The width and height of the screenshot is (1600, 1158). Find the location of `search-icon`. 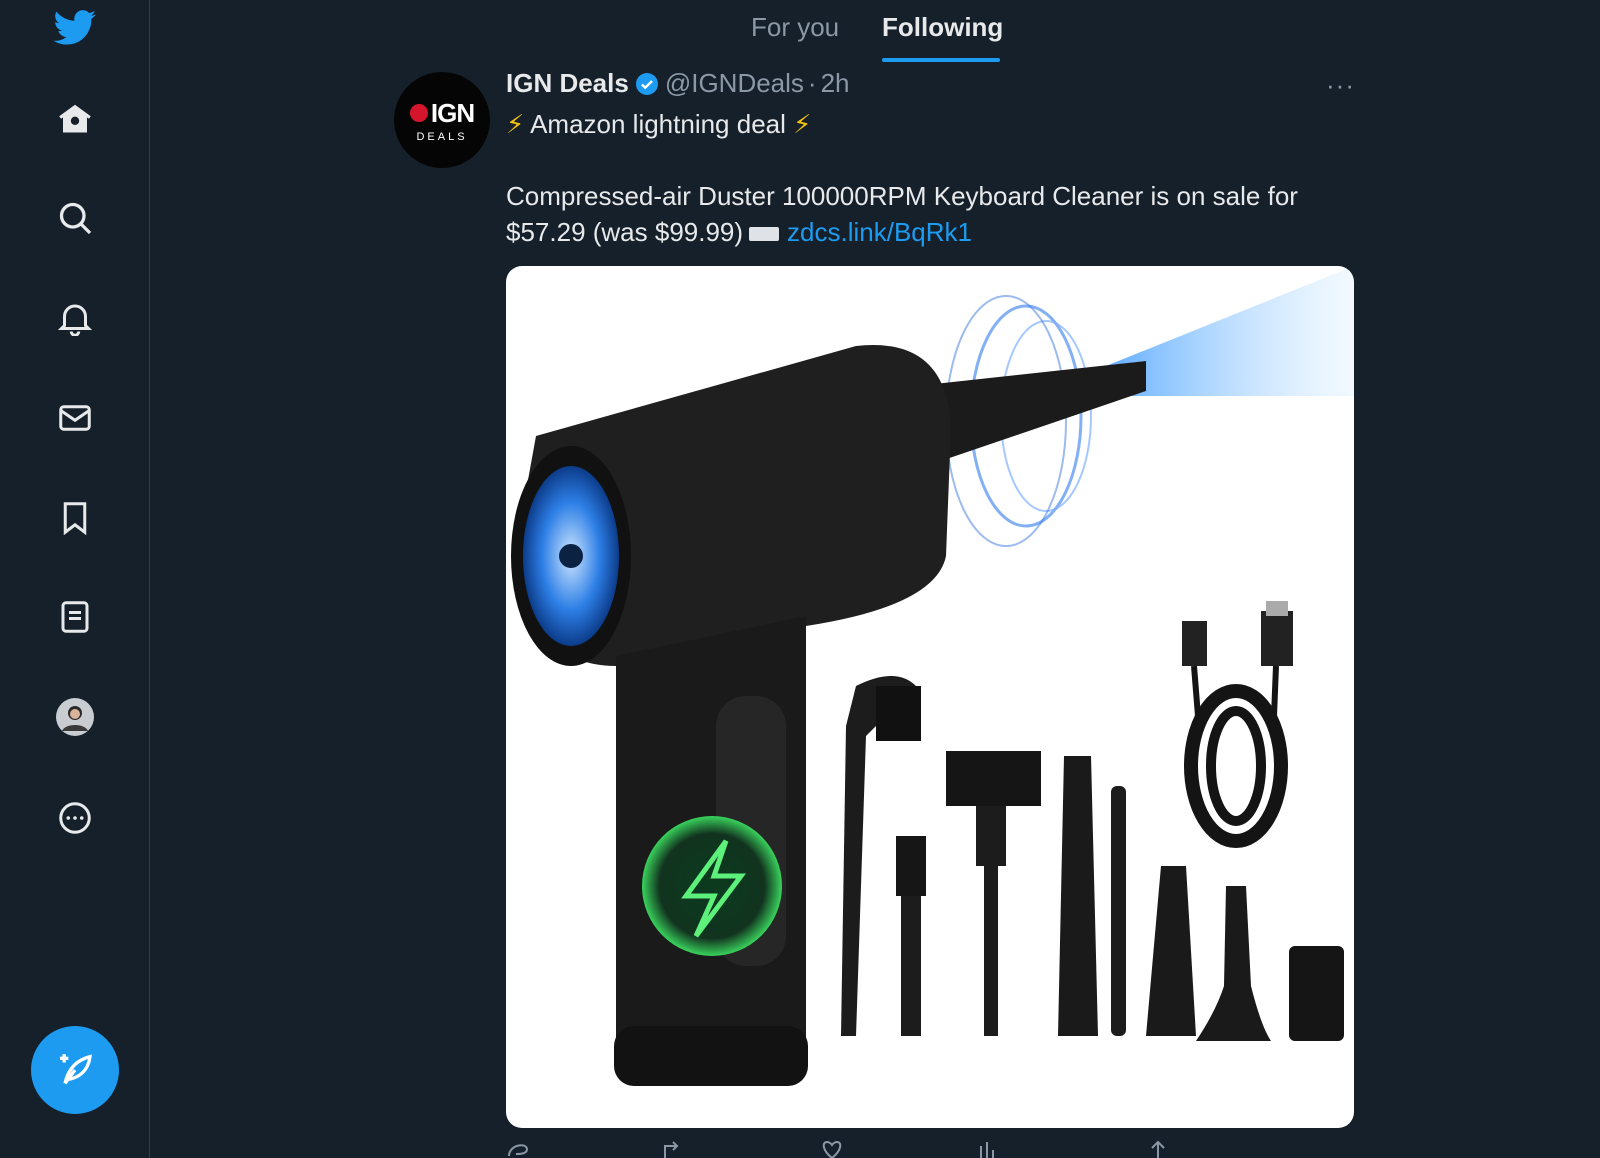

search-icon is located at coordinates (75, 218).